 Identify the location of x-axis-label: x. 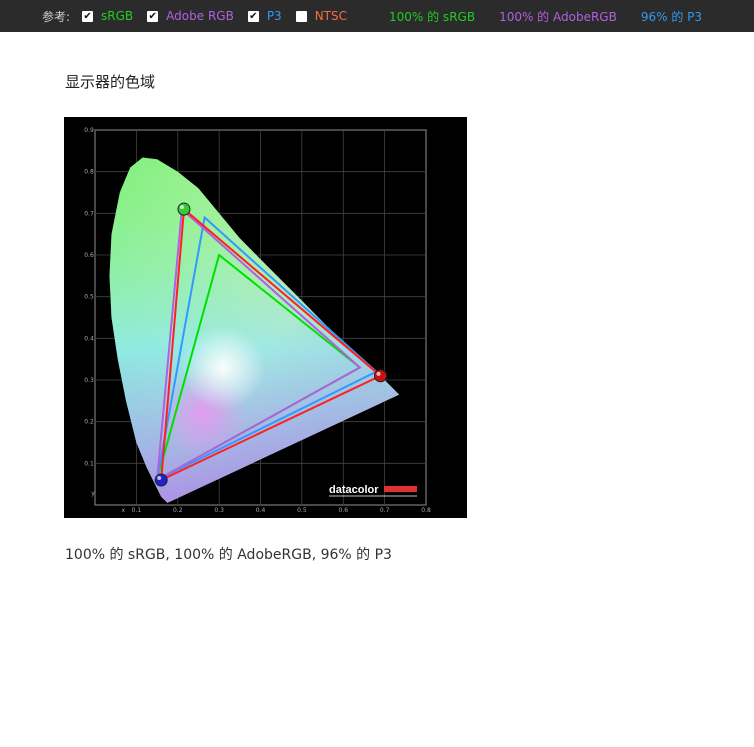
(123, 510).